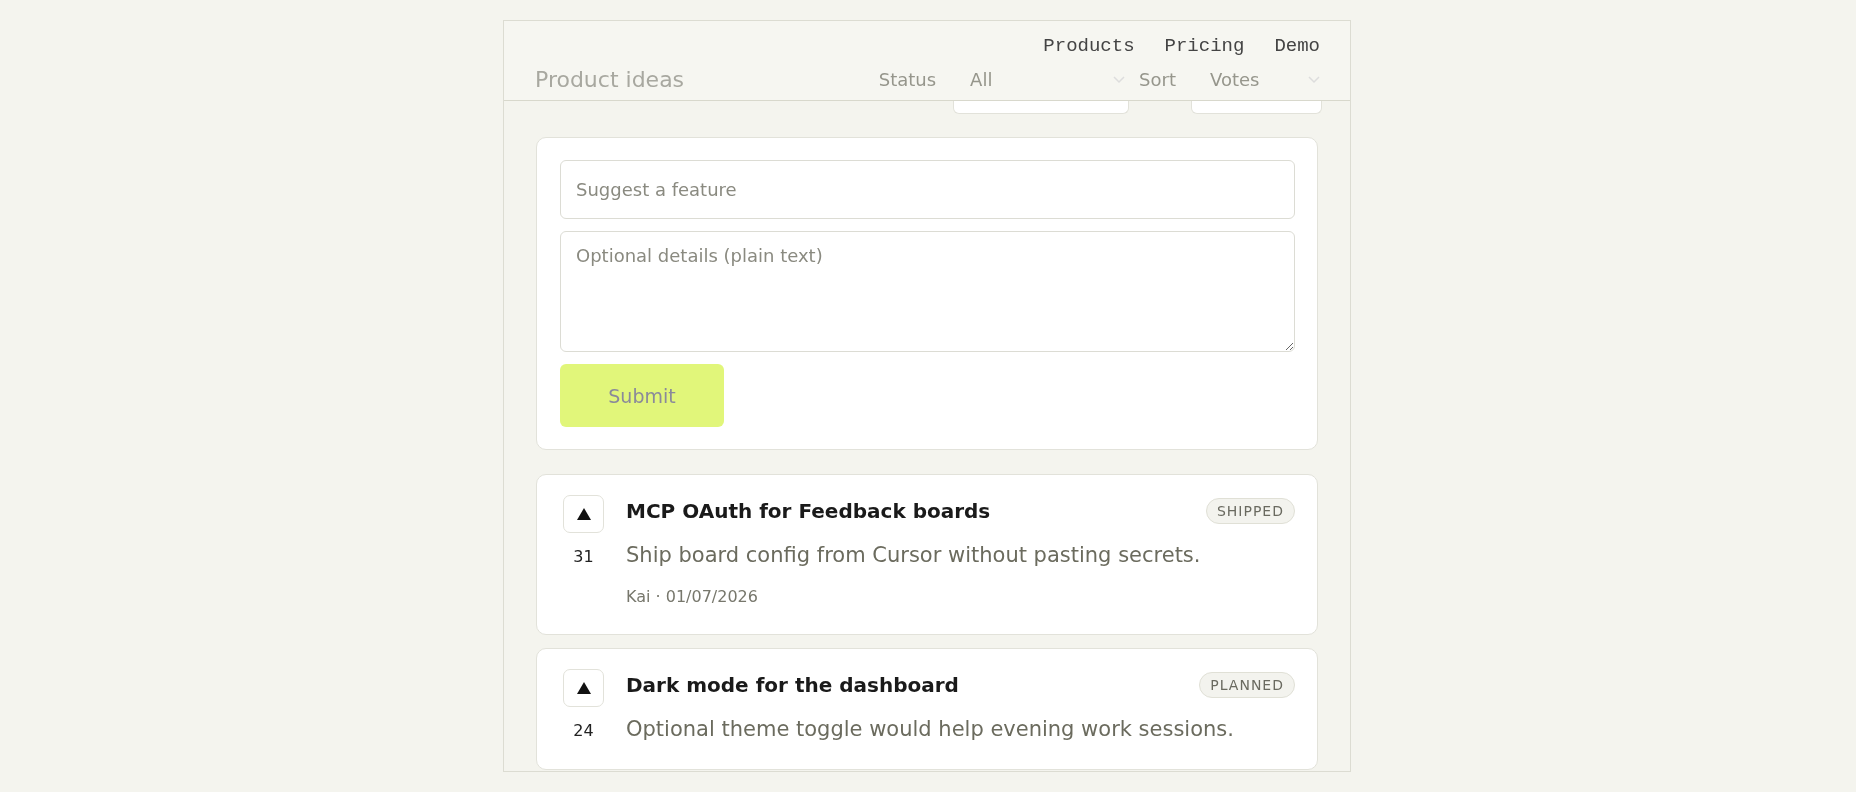 This screenshot has height=792, width=1856. Describe the element at coordinates (583, 556) in the screenshot. I see `vote-count: 31` at that location.